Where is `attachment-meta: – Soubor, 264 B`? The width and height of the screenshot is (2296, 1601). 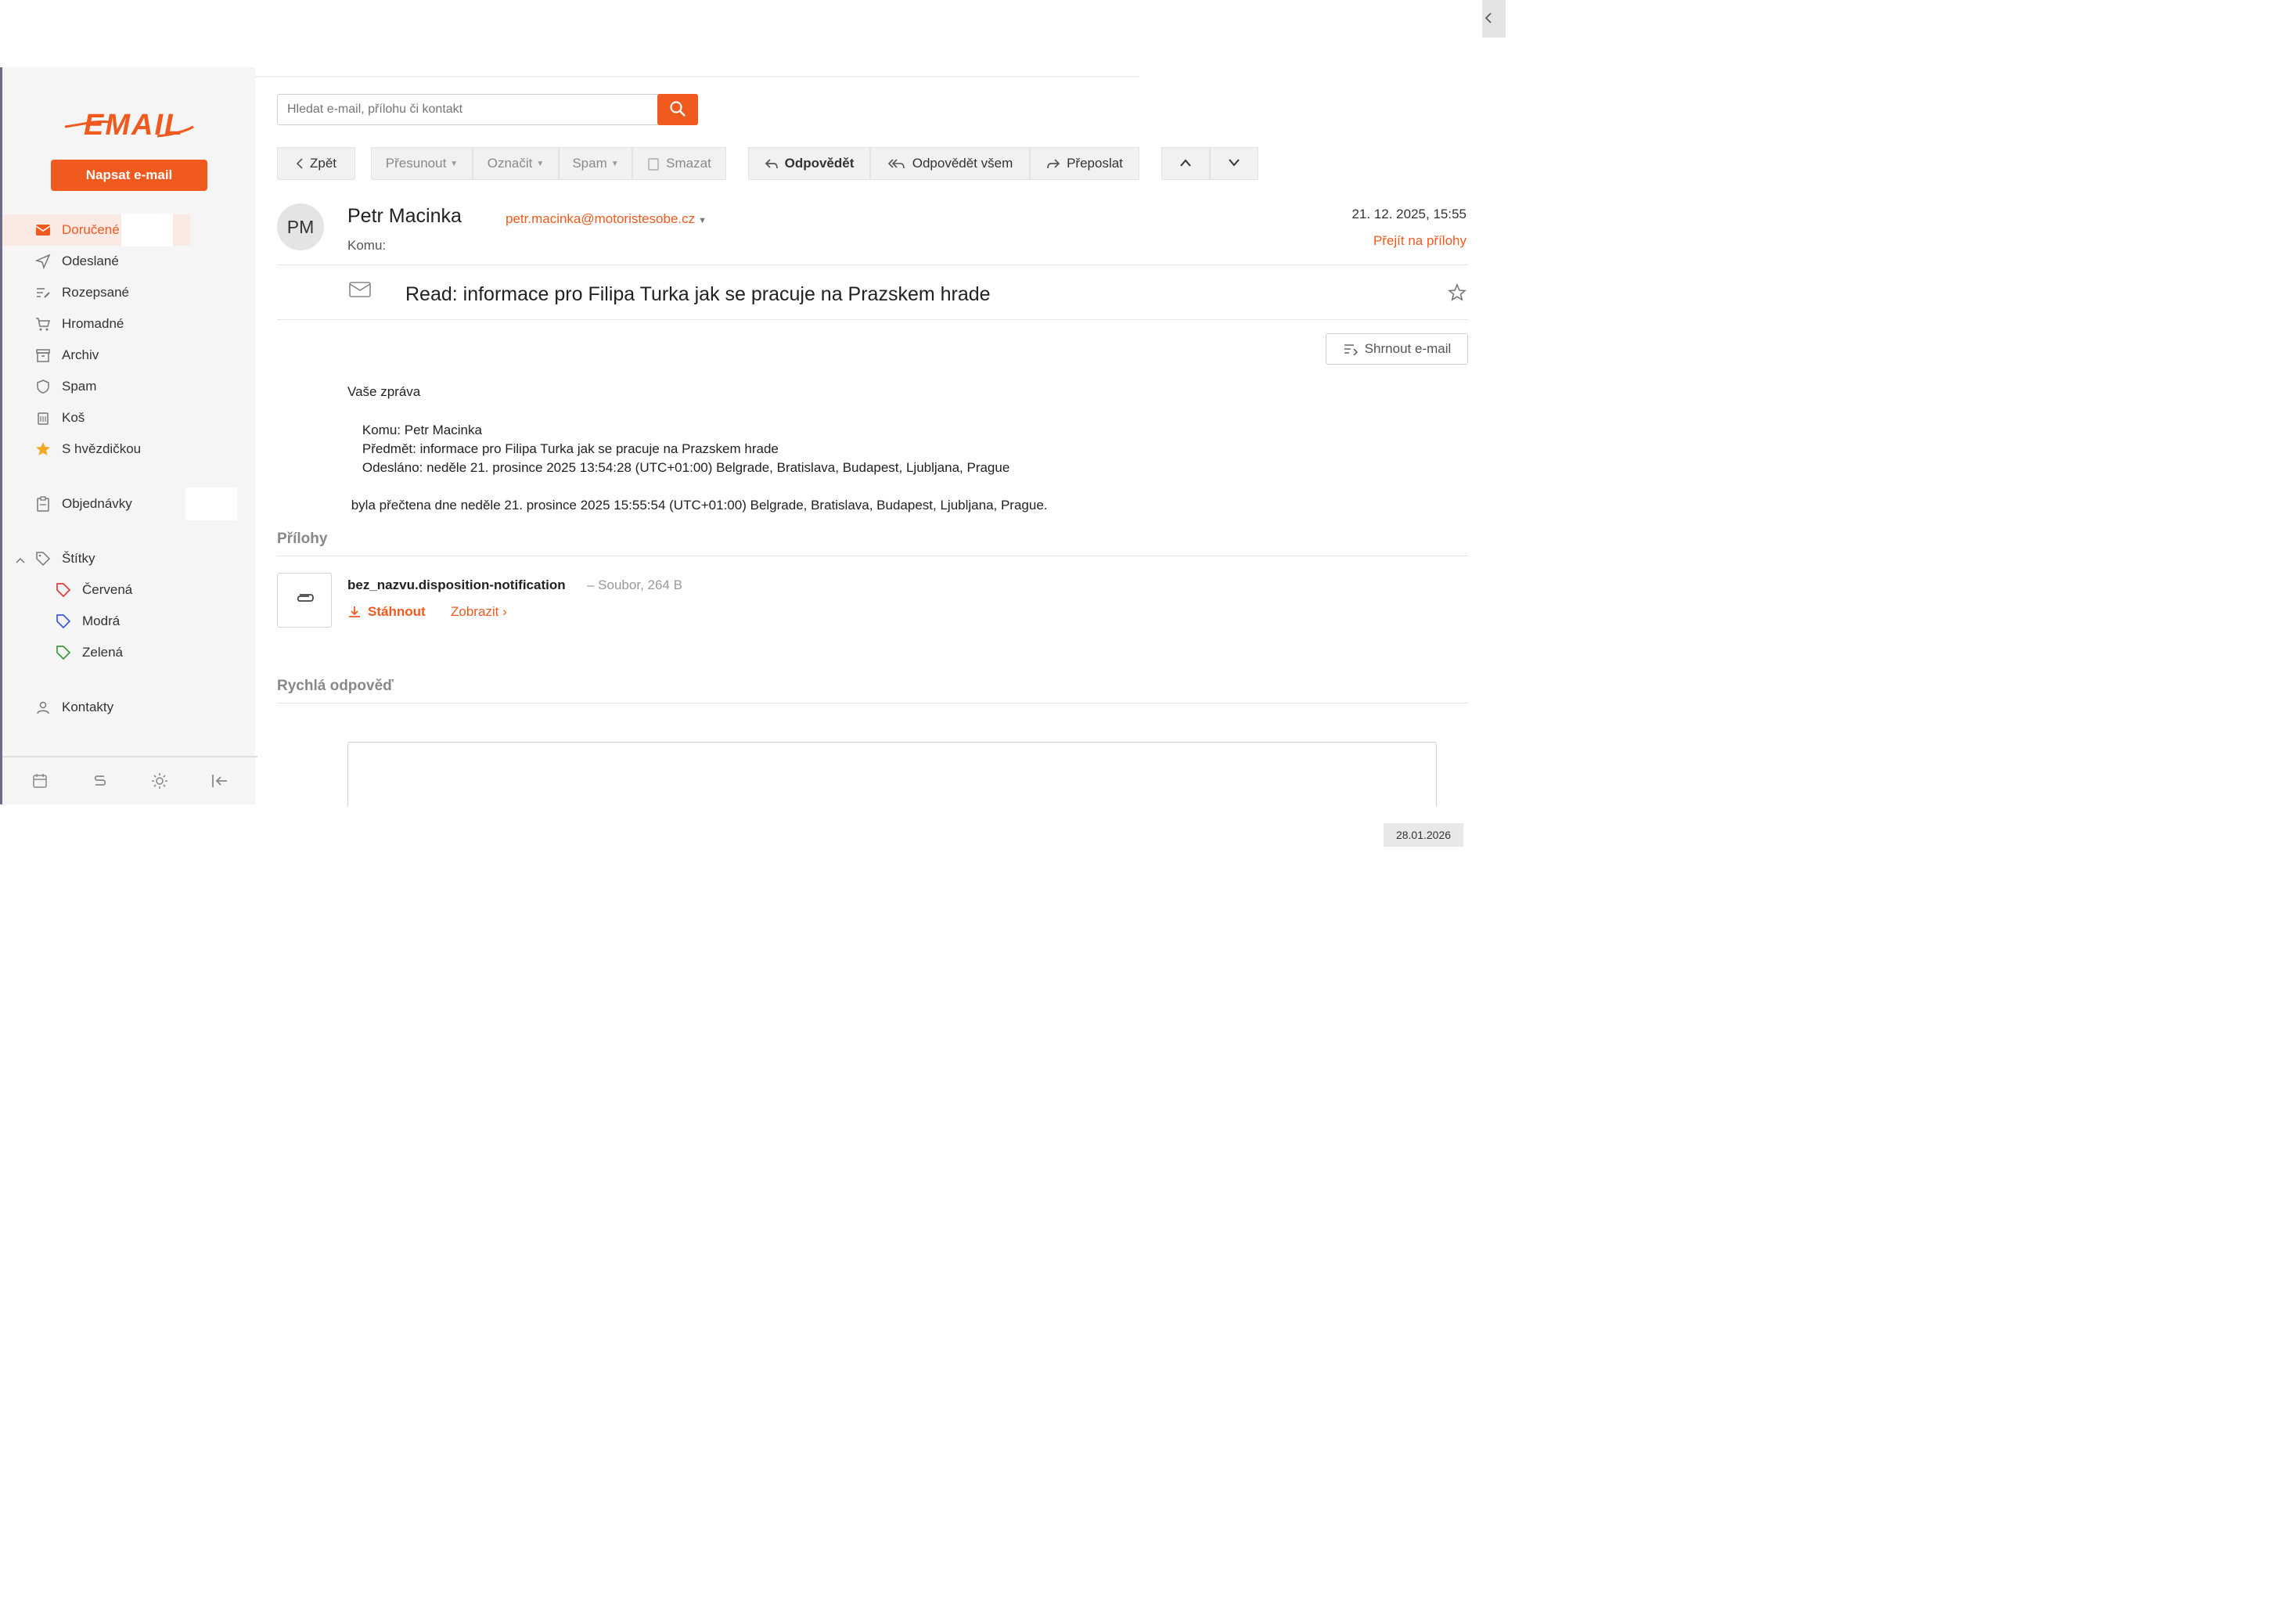 attachment-meta: – Soubor, 264 B is located at coordinates (634, 584).